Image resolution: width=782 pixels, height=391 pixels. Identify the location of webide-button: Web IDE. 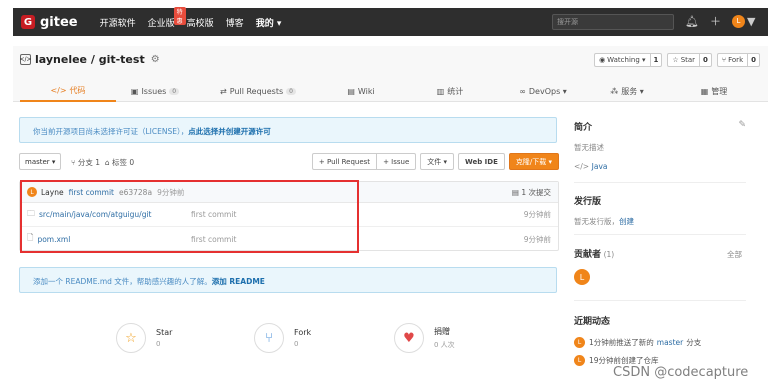
(481, 161).